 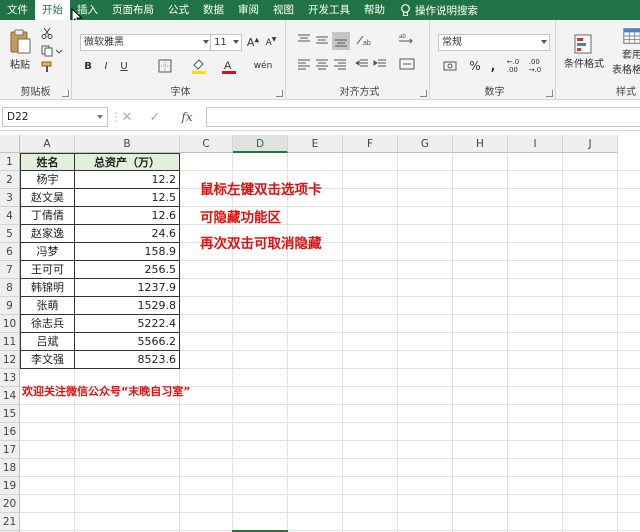 I want to click on align-top-button, so click(x=304, y=40).